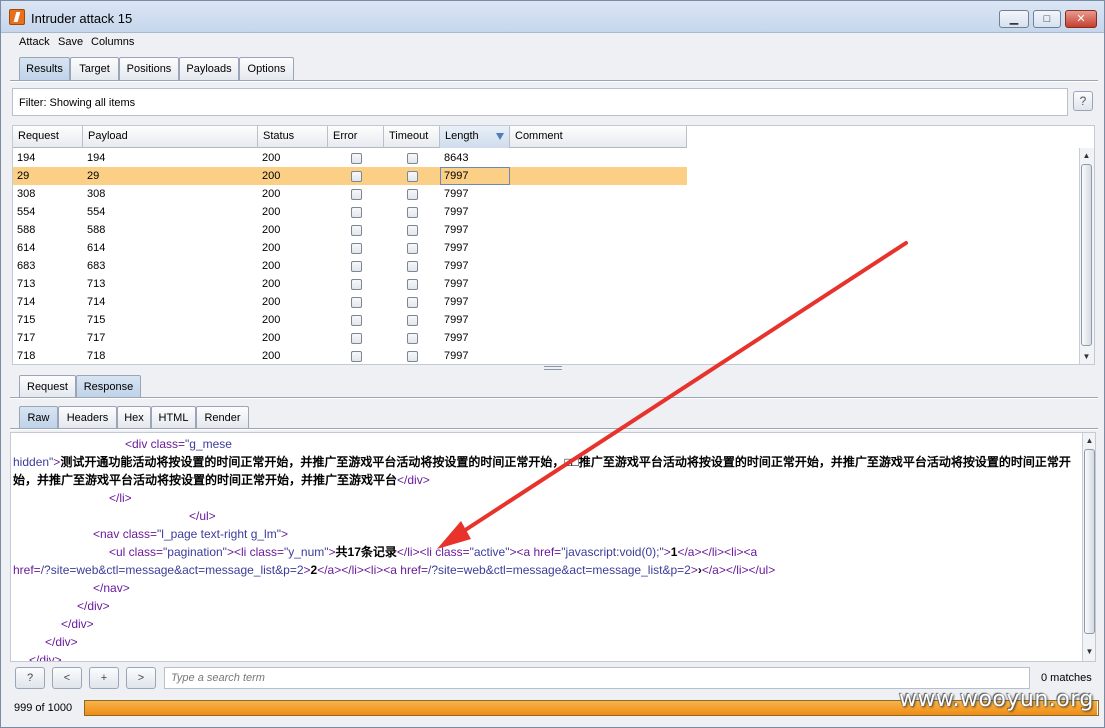  Describe the element at coordinates (350, 212) in the screenshot. I see `table-row: 554 554 200 7997` at that location.